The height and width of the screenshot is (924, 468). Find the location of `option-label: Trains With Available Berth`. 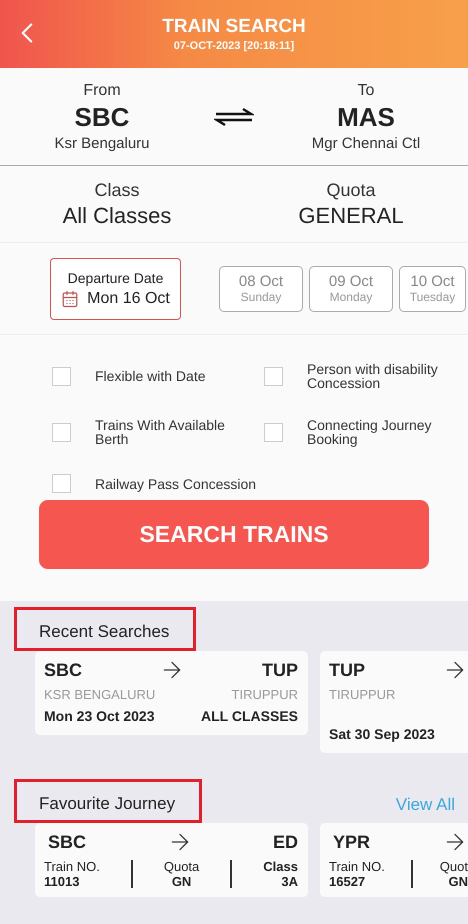

option-label: Trains With Available Berth is located at coordinates (160, 432).